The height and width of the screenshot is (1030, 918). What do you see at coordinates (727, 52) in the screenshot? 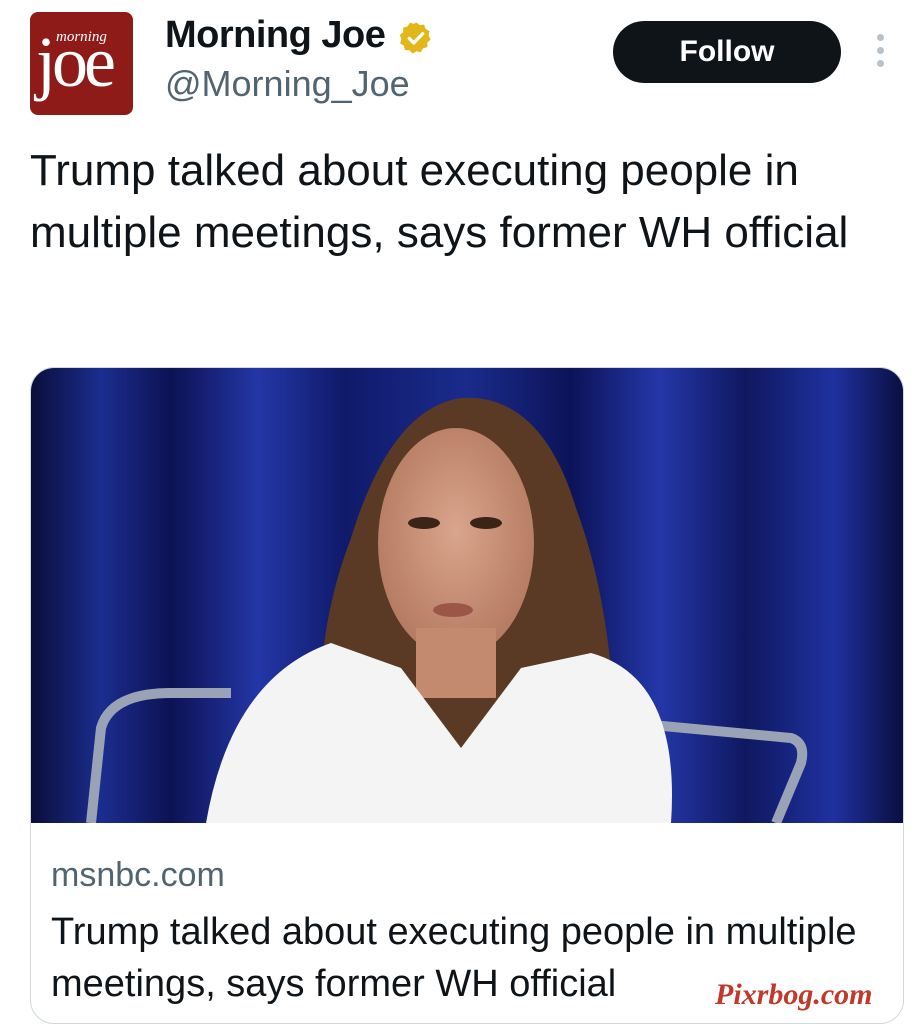
I see `follow-button: Follow` at bounding box center [727, 52].